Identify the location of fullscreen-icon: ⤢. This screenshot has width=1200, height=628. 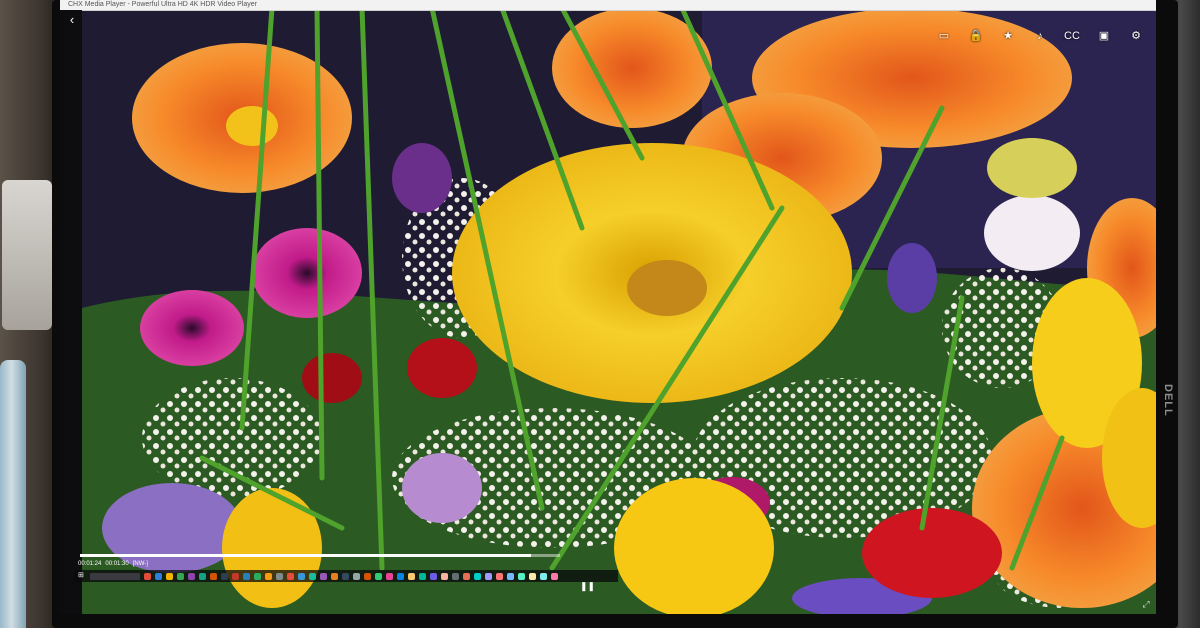
(1146, 604).